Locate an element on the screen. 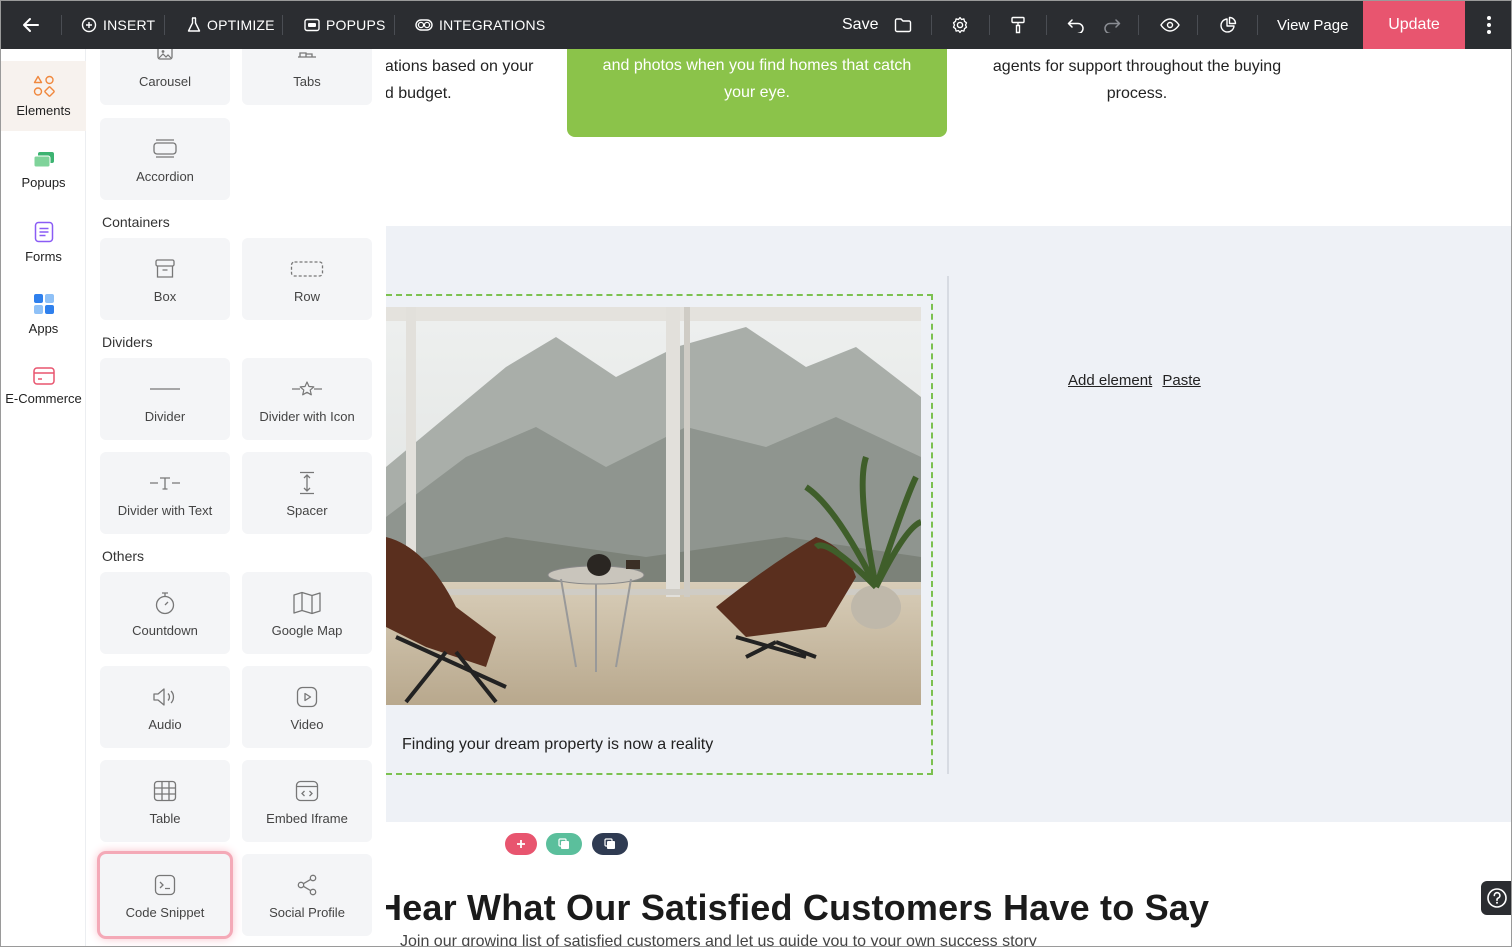 Image resolution: width=1512 pixels, height=947 pixels. feature-text-line: nd budget. is located at coordinates (419, 93).